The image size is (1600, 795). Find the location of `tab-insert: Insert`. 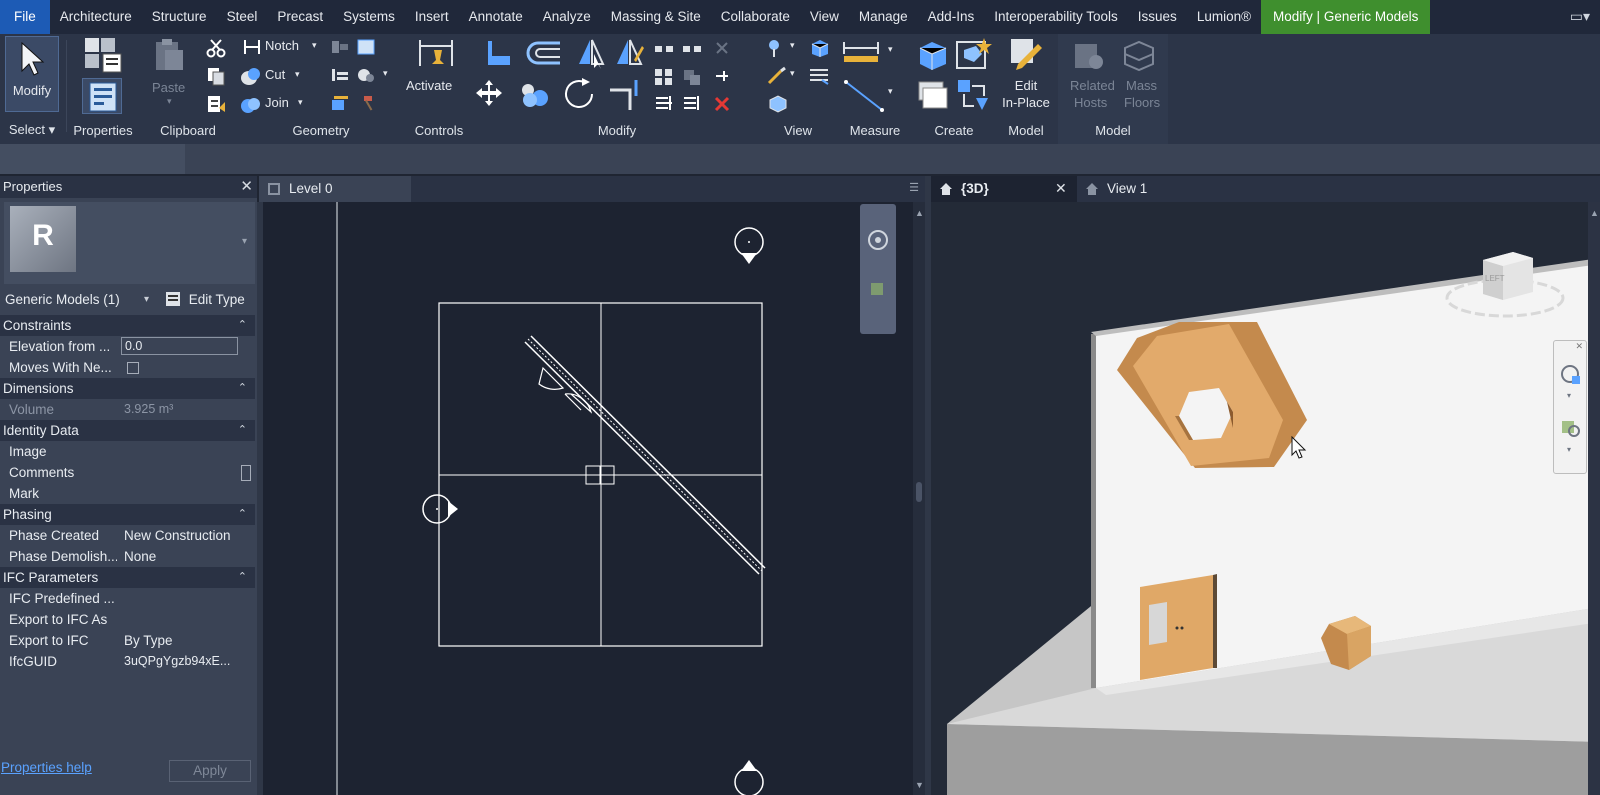

tab-insert: Insert is located at coordinates (432, 17).